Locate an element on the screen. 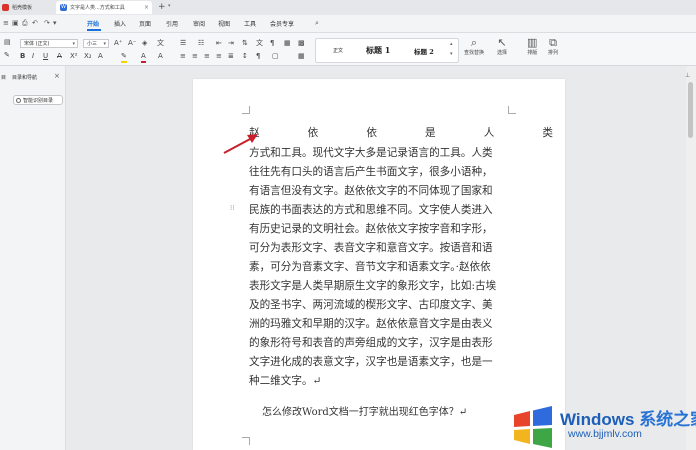  select-button: ↖ 选择 is located at coordinates (502, 47).